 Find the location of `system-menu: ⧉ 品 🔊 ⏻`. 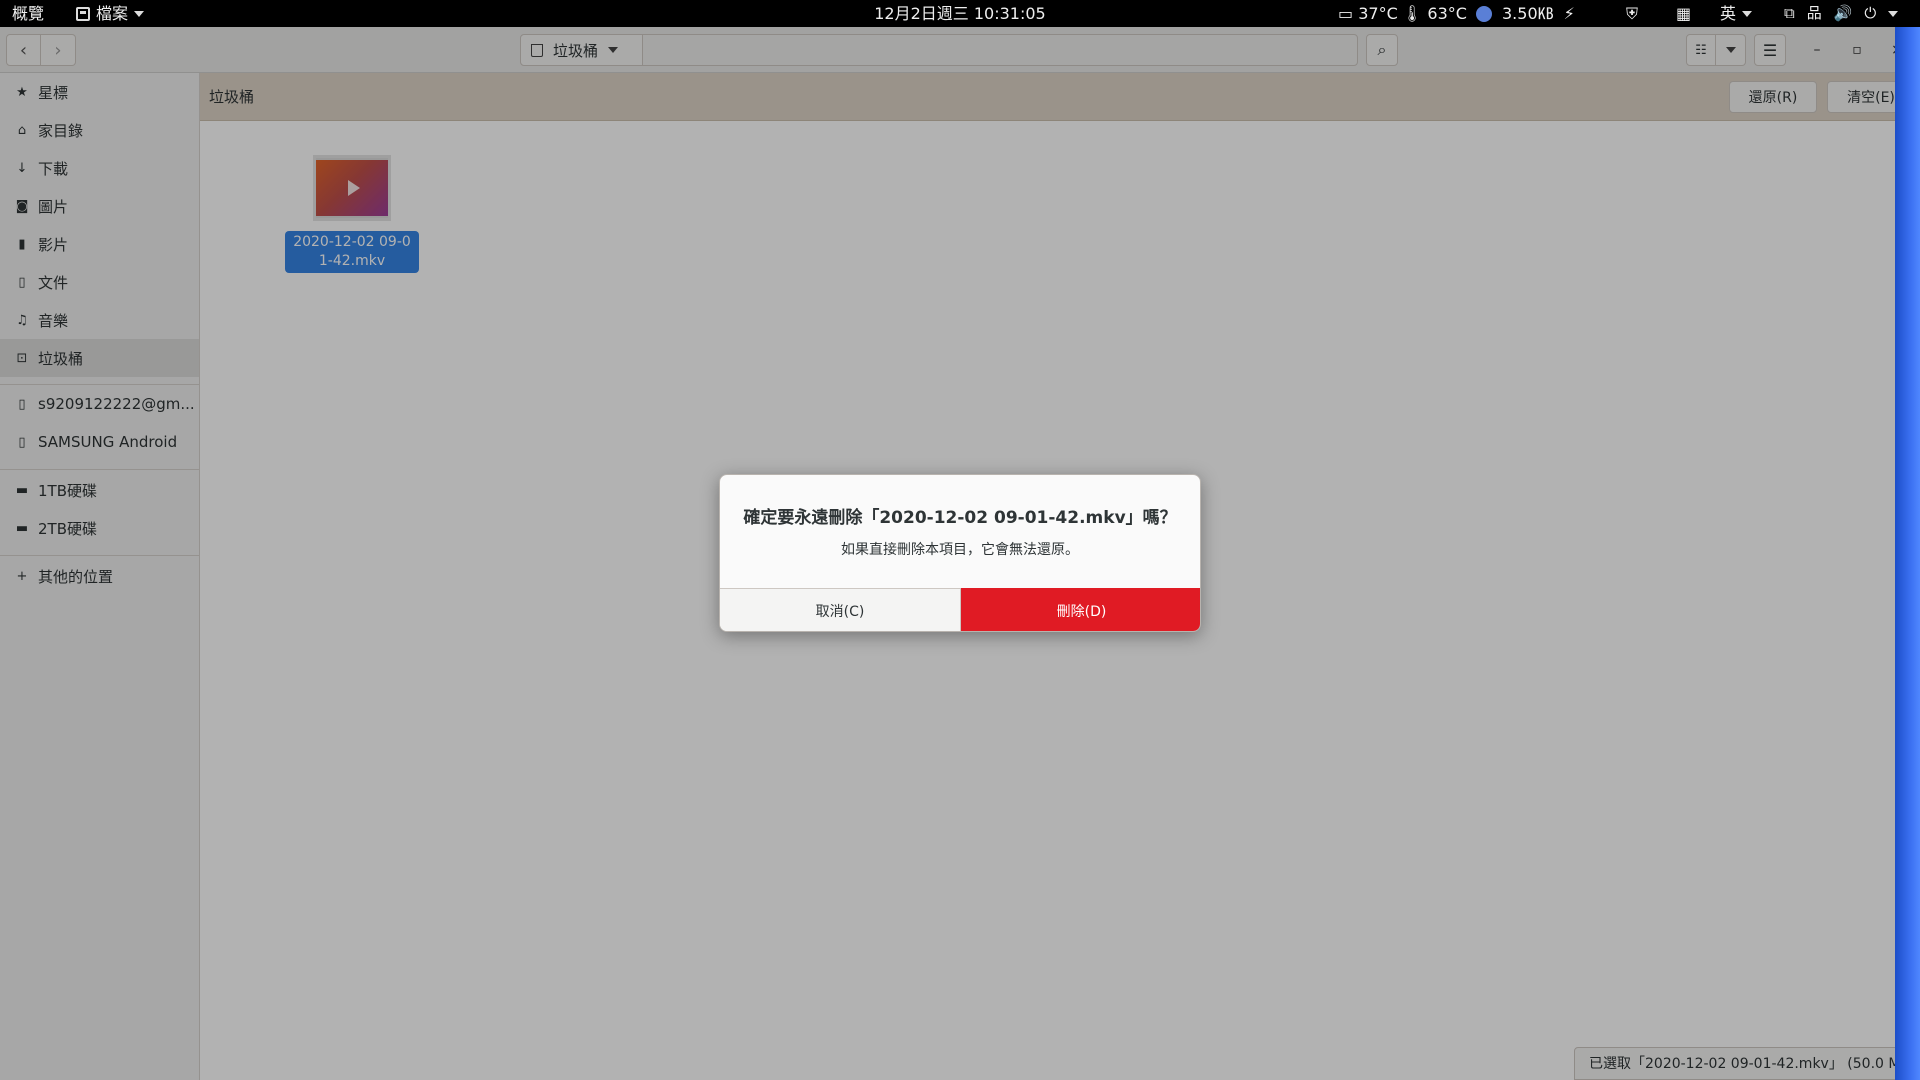

system-menu: ⧉ 品 🔊 ⏻ is located at coordinates (1841, 13).